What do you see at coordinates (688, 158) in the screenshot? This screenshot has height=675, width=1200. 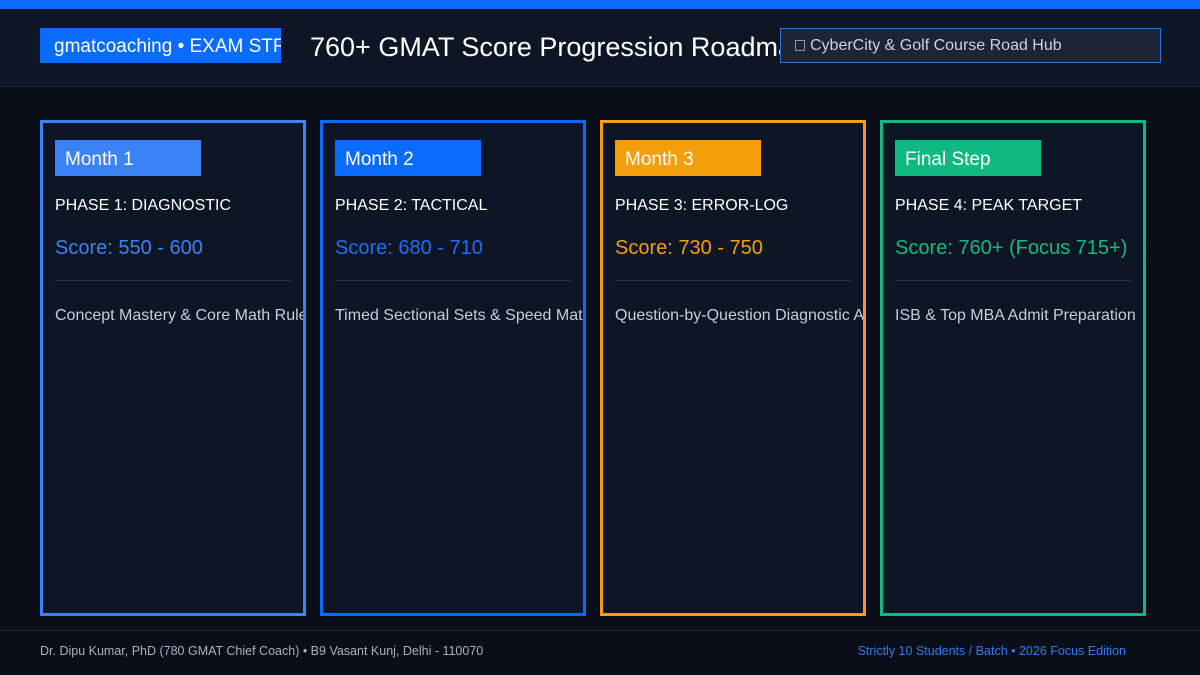 I see `card-badge: Month 3` at bounding box center [688, 158].